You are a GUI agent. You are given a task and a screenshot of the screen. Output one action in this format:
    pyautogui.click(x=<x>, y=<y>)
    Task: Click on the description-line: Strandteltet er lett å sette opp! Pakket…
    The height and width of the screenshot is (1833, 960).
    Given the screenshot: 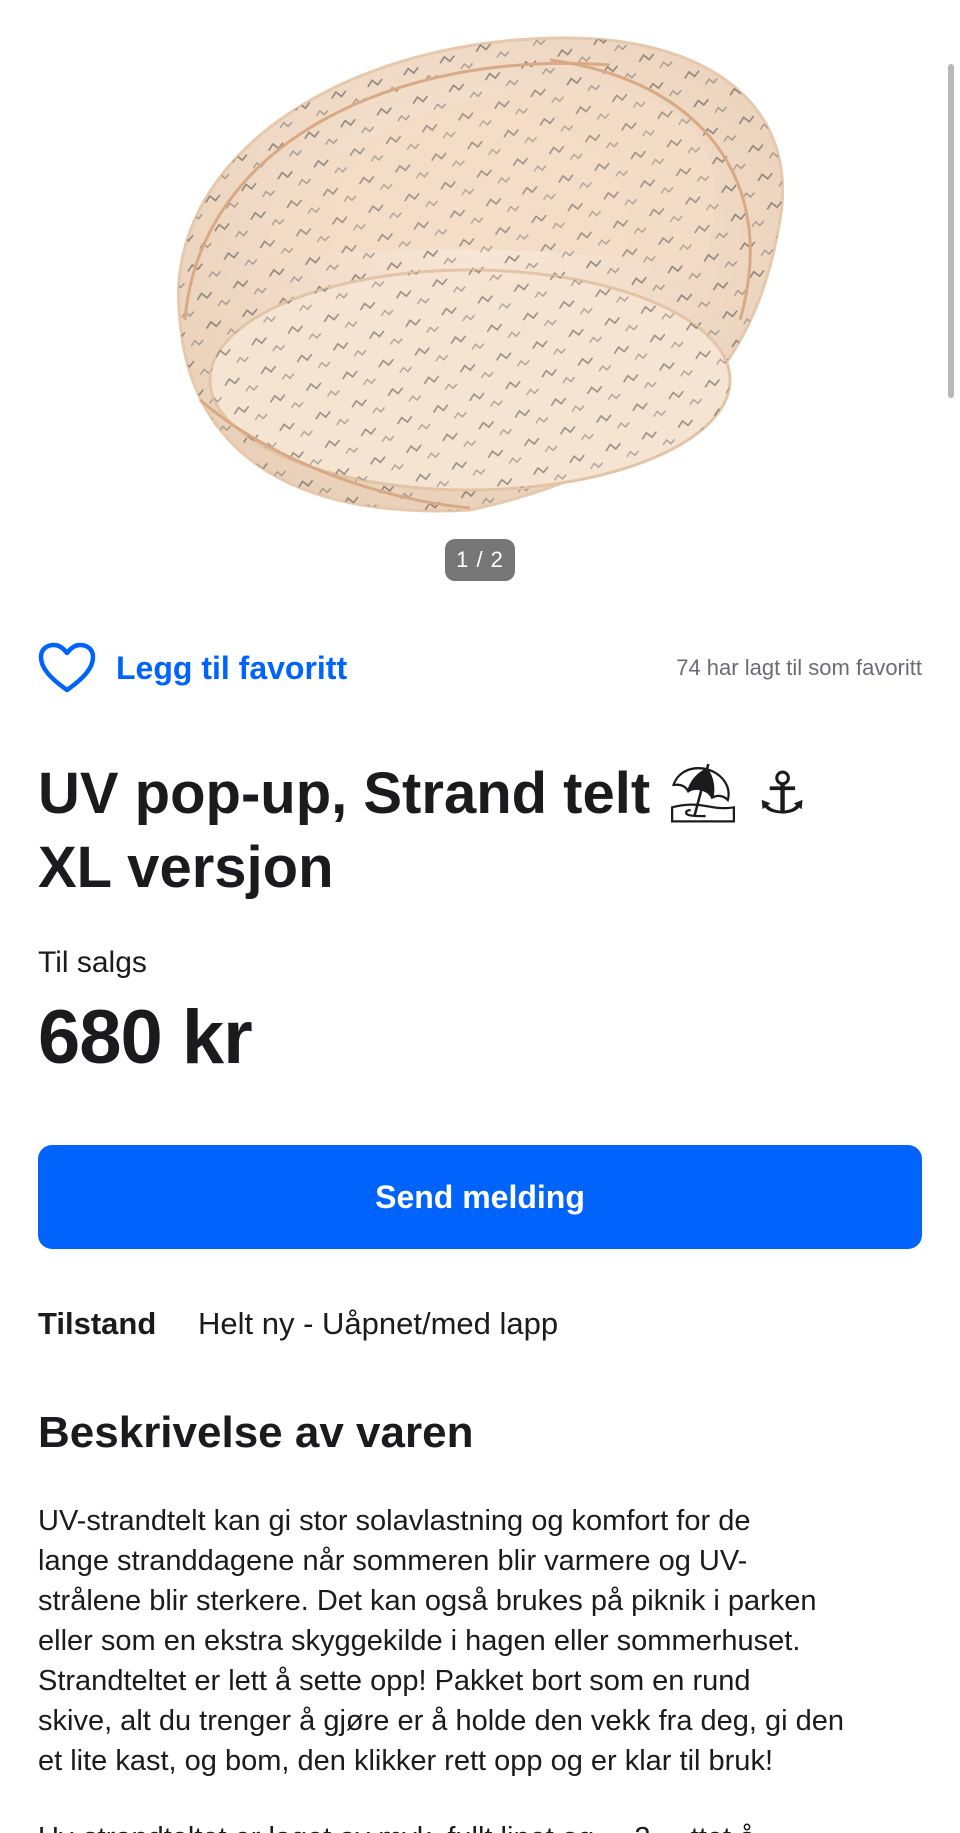 What is the action you would take?
    pyautogui.click(x=394, y=1681)
    